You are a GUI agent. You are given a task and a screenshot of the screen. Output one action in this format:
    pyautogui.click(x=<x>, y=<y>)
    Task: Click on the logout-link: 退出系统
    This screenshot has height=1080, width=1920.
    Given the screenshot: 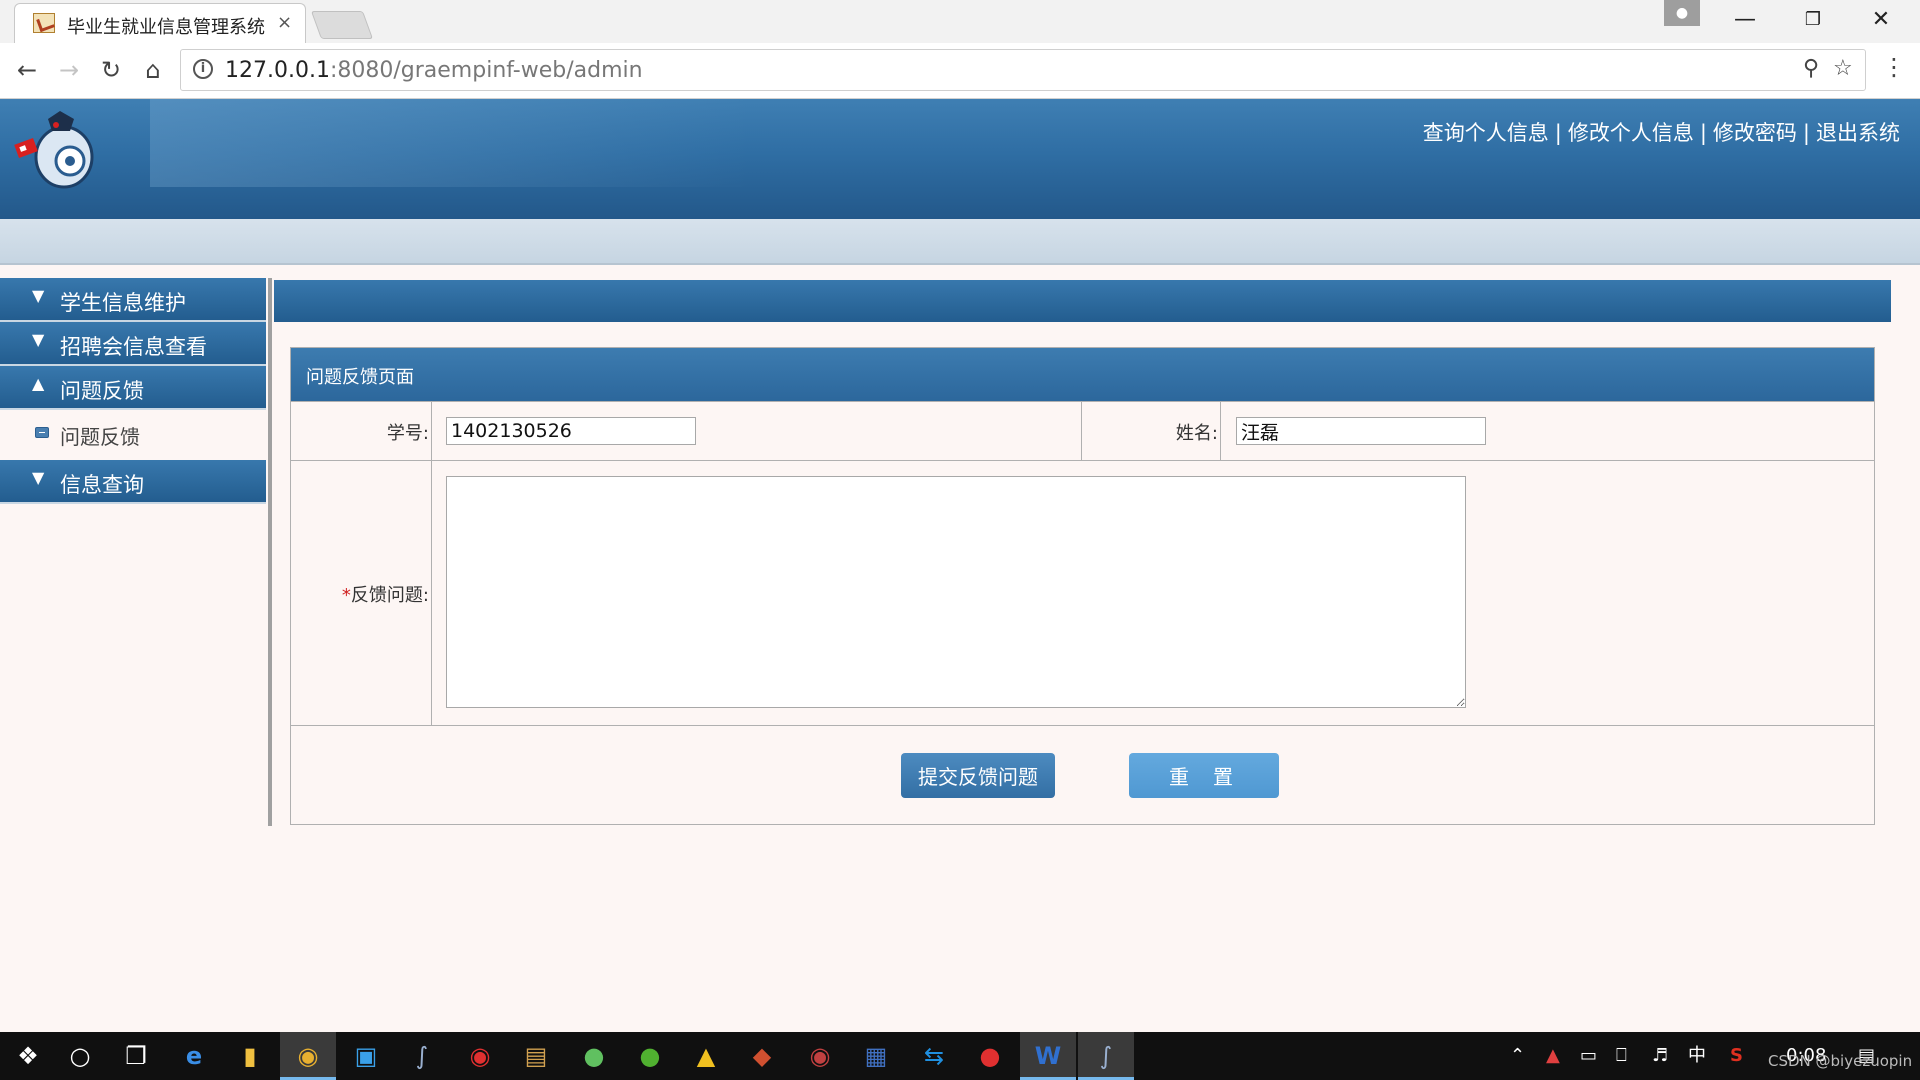 What is the action you would take?
    pyautogui.click(x=1858, y=133)
    